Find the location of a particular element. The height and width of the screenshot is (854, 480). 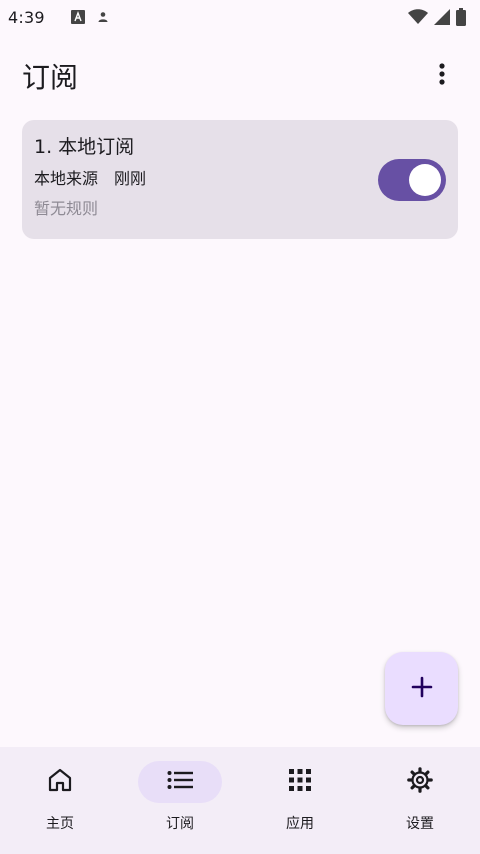

app-bar: 订阅 is located at coordinates (240, 76).